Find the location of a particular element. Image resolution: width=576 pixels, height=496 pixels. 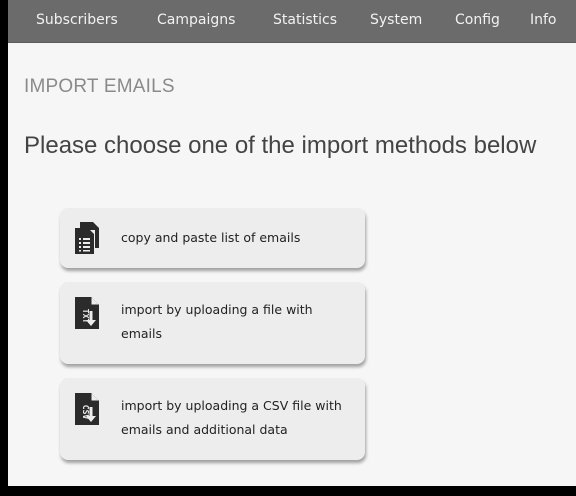

nav-item-system: System is located at coordinates (396, 20).